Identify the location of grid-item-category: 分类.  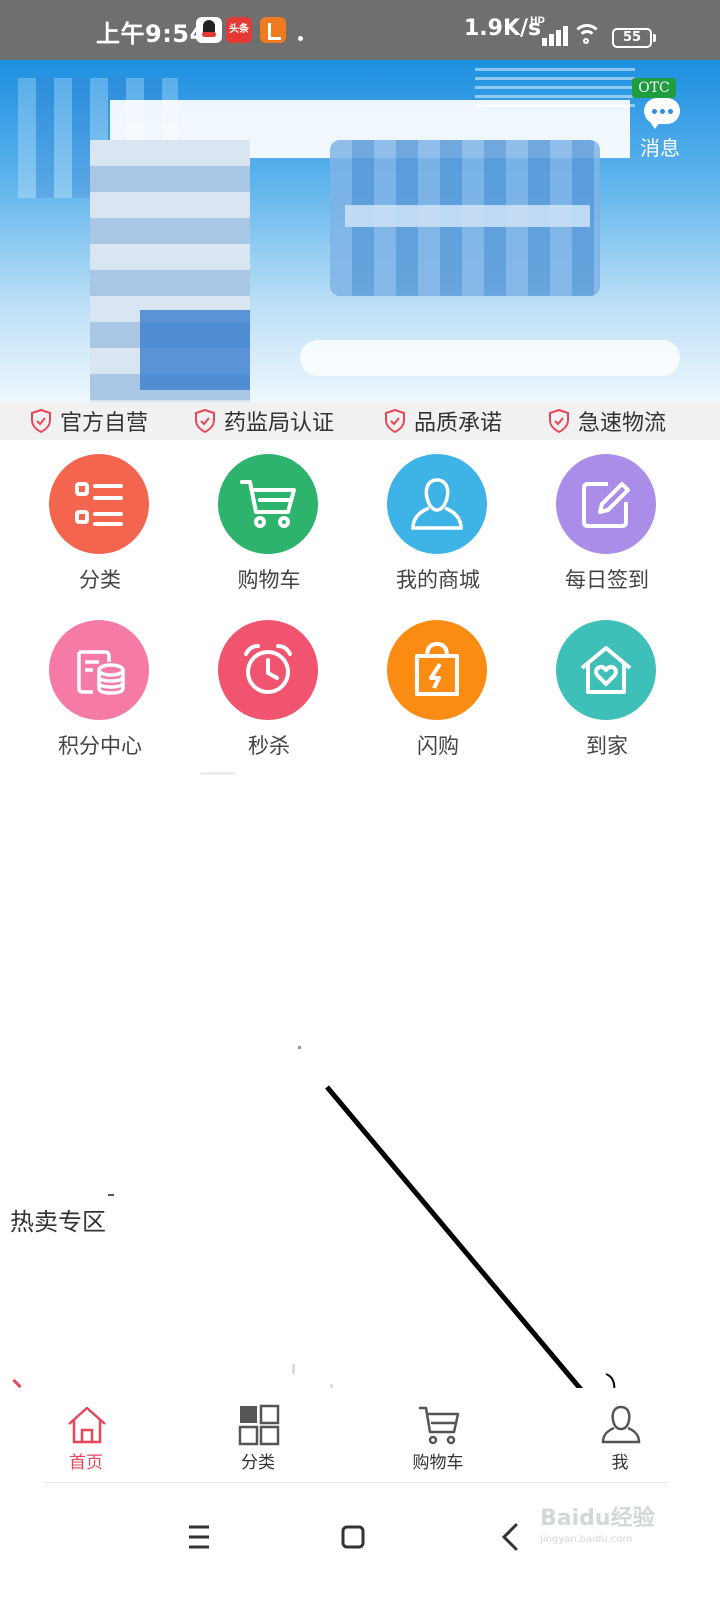
(100, 520).